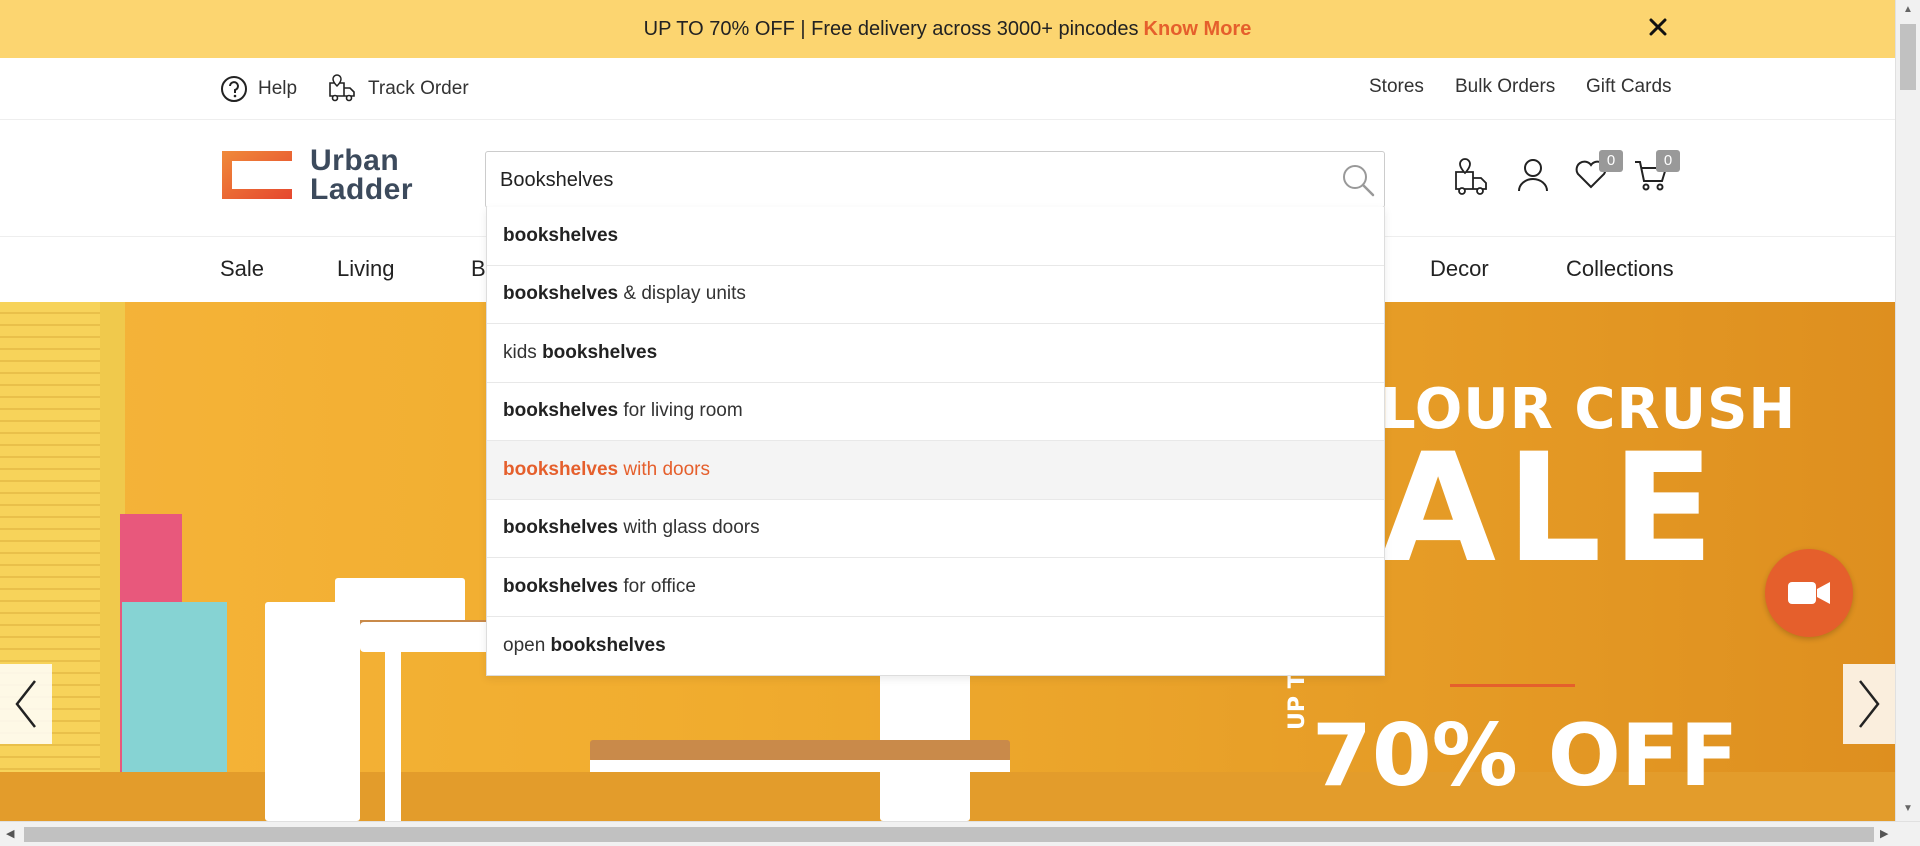  I want to click on search-input, so click(910, 180).